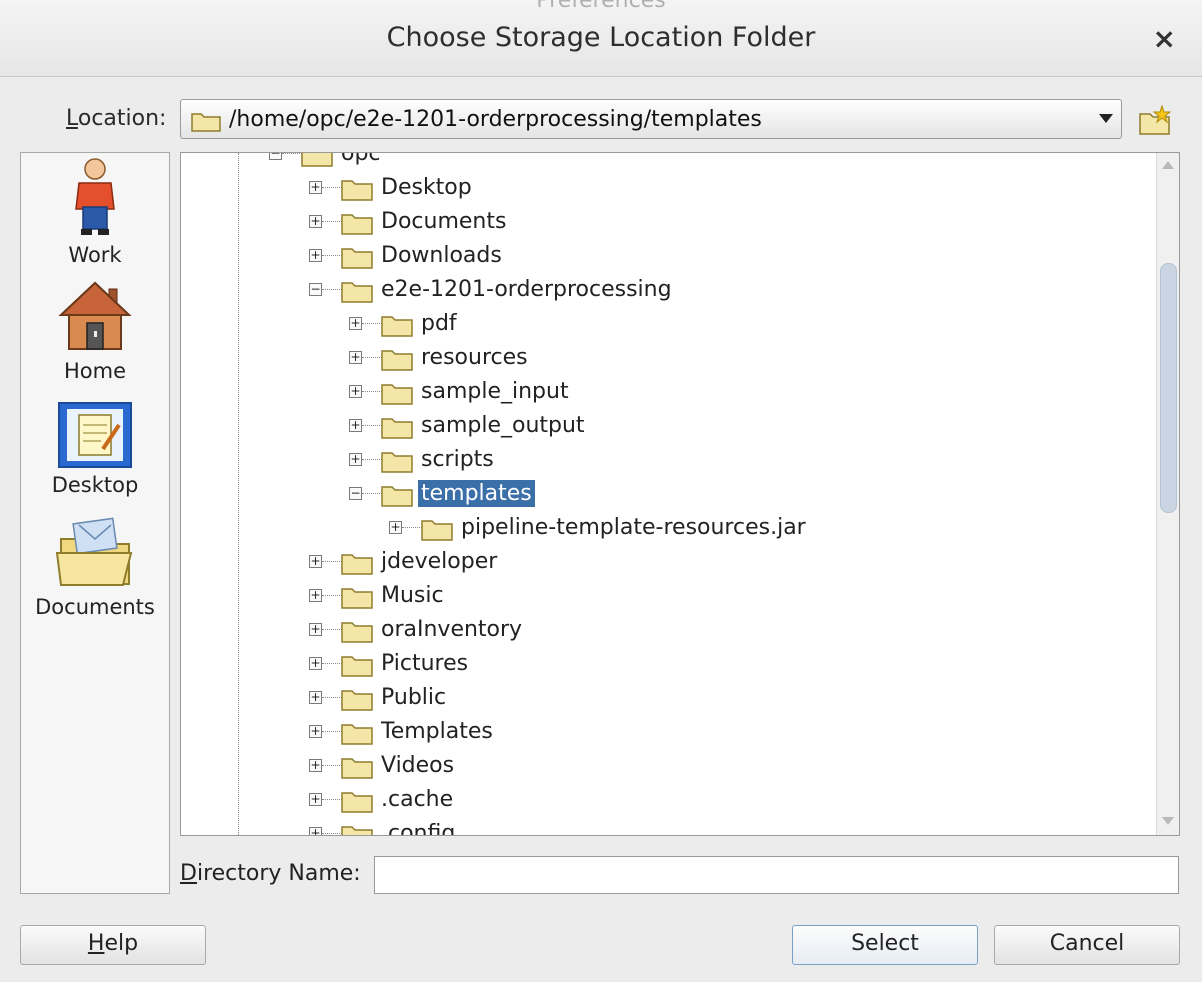 This screenshot has width=1202, height=982. Describe the element at coordinates (188, 873) in the screenshot. I see `directory-mnemonic: D` at that location.